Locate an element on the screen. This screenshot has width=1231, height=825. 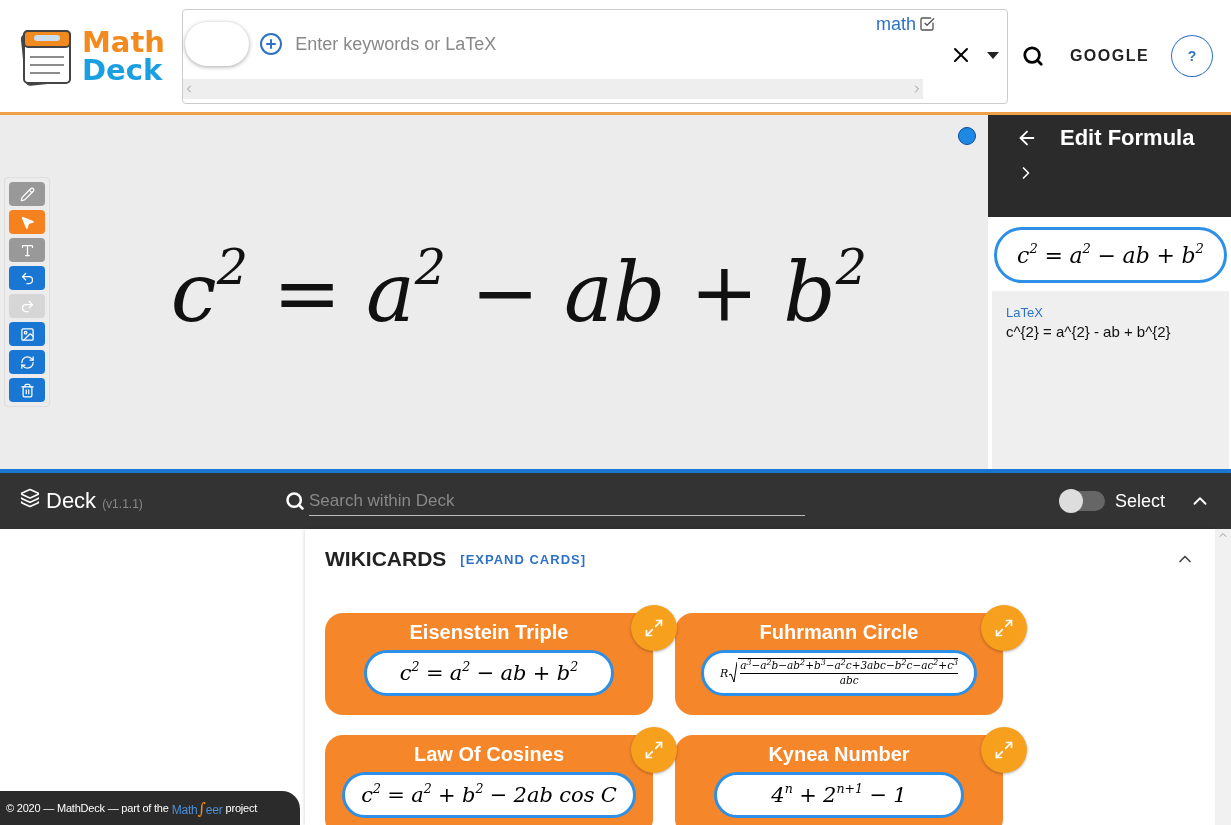
fraction-denominator: abc is located at coordinates (849, 681).